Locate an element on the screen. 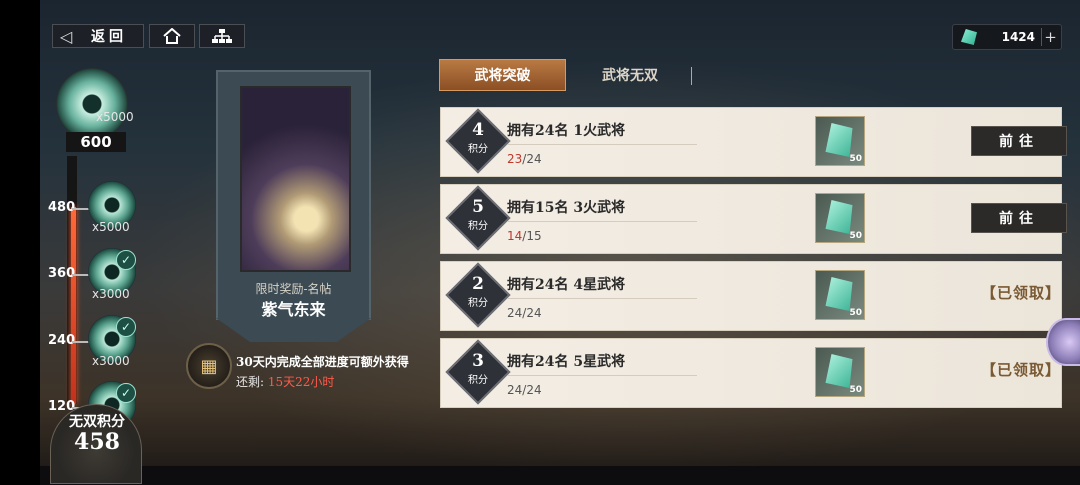 The width and height of the screenshot is (1080, 485). card-ribbon-tail is located at coordinates (293, 330).